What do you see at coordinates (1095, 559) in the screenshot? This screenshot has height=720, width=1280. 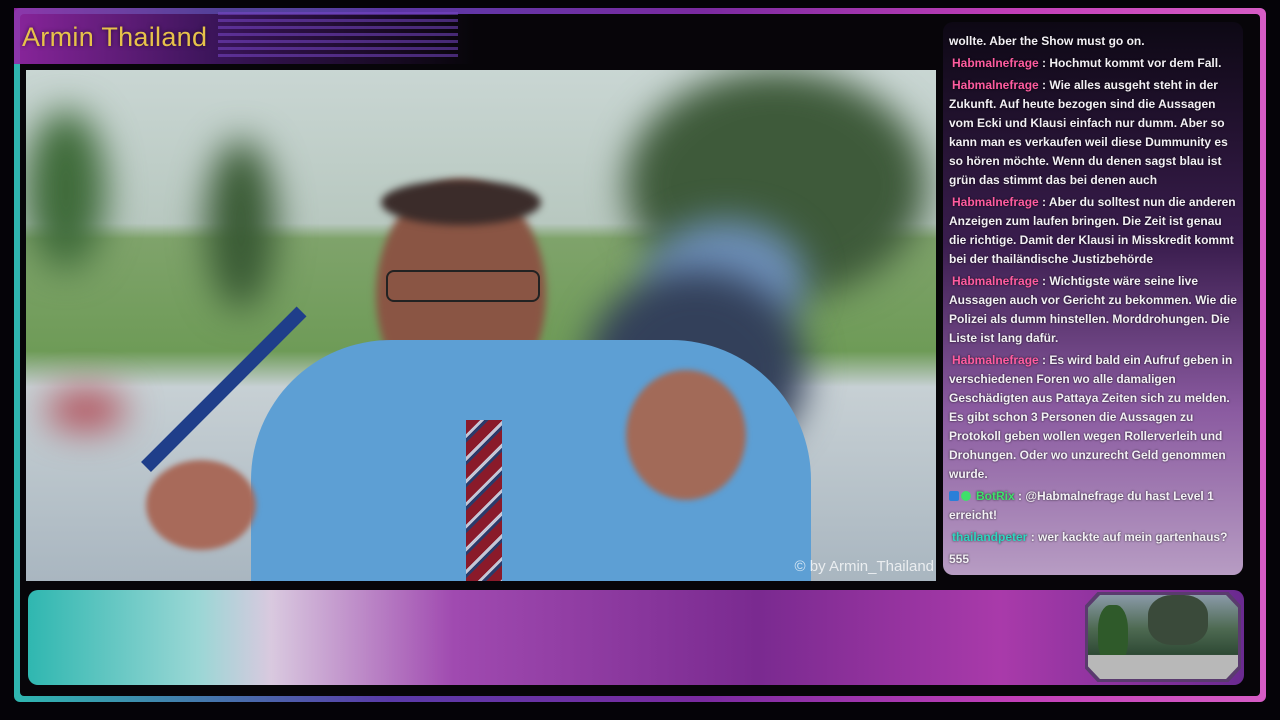 I see `chat-message: 555` at bounding box center [1095, 559].